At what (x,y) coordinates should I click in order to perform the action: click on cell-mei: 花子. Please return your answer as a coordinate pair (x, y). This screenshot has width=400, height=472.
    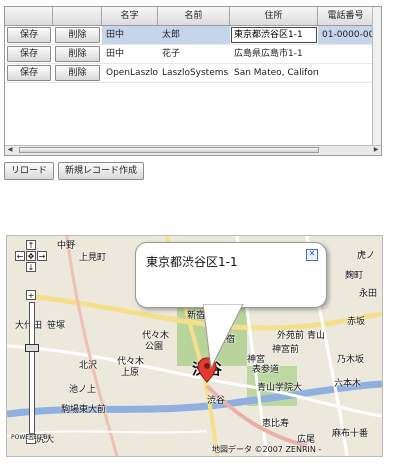
    Looking at the image, I should click on (194, 54).